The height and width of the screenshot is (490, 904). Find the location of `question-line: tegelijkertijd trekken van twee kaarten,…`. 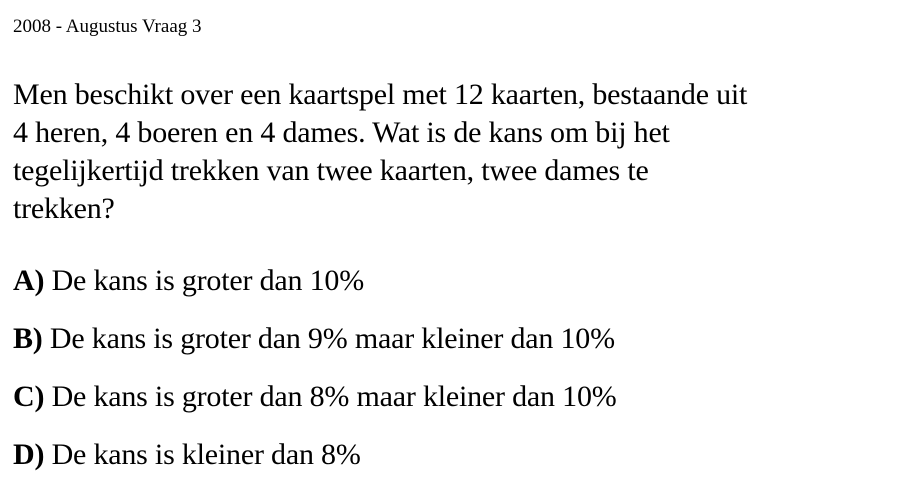

question-line: tegelijkertijd trekken van twee kaarten,… is located at coordinates (331, 170).